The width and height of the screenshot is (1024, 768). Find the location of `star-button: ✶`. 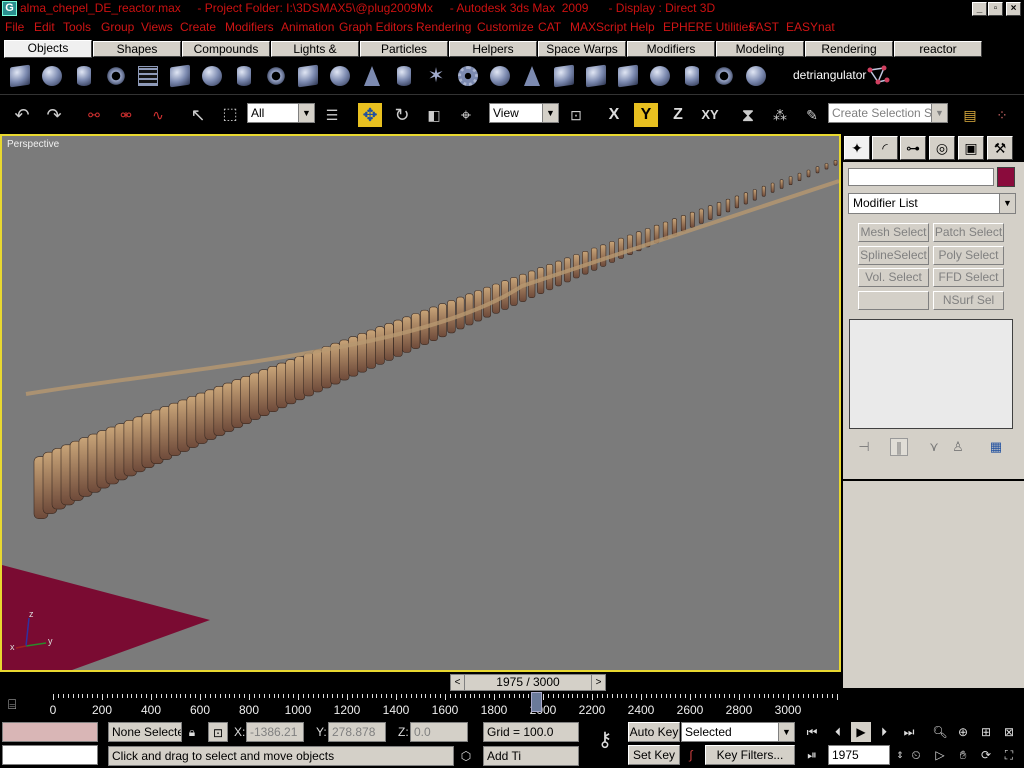

star-button: ✶ is located at coordinates (436, 76).